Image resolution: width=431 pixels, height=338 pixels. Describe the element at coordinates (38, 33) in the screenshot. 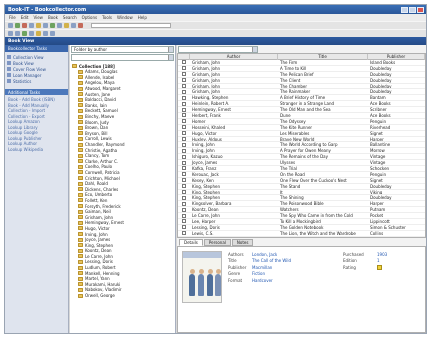

I see `image-icon` at that location.